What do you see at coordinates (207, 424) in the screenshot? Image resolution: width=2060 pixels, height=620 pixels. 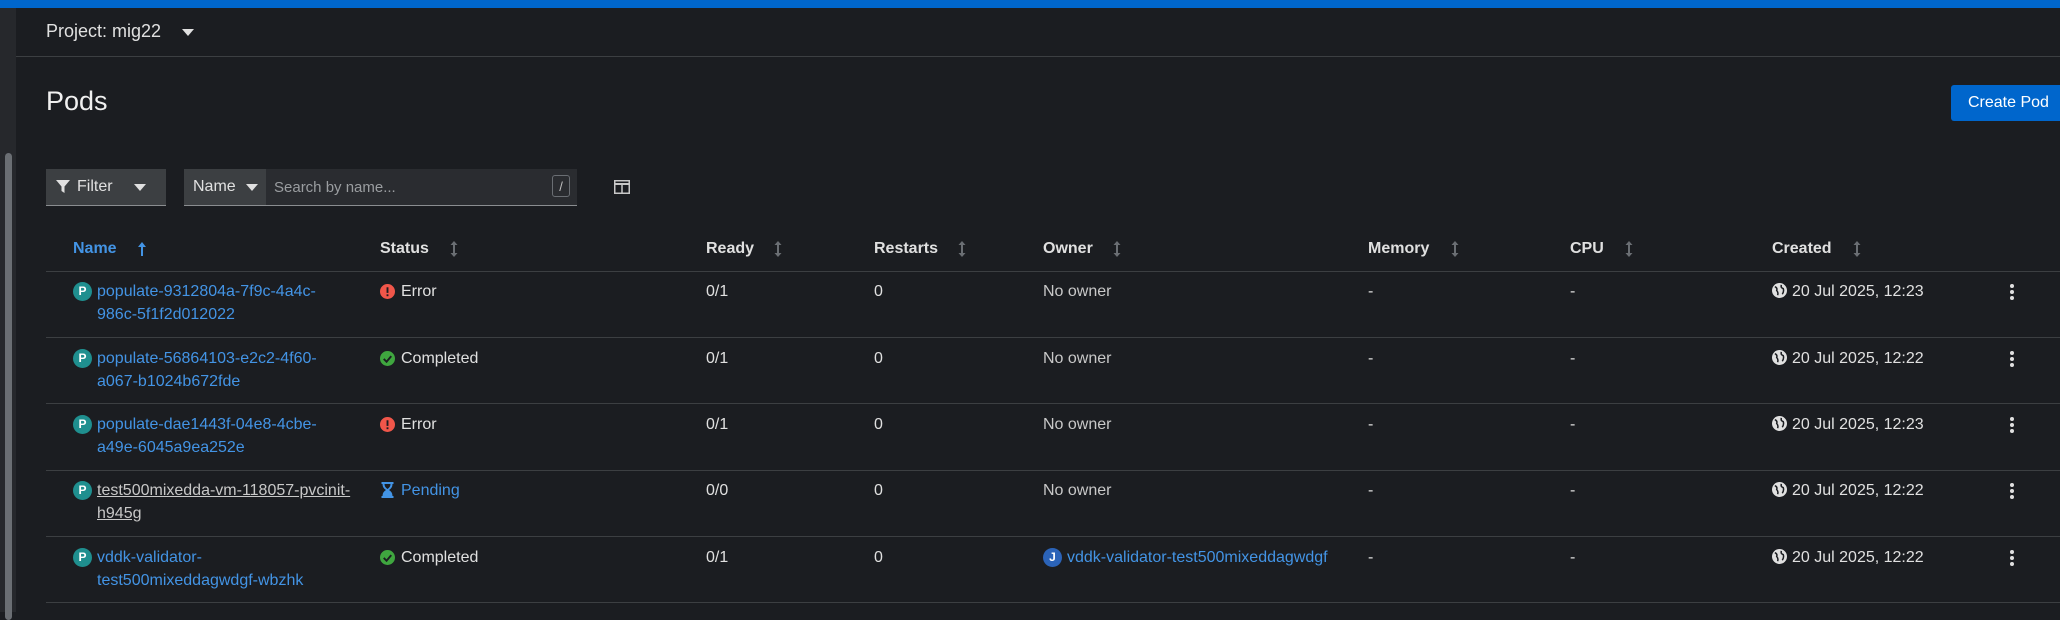 I see `pod-name-line: populate-dae1443f-04e8-4cbe-` at bounding box center [207, 424].